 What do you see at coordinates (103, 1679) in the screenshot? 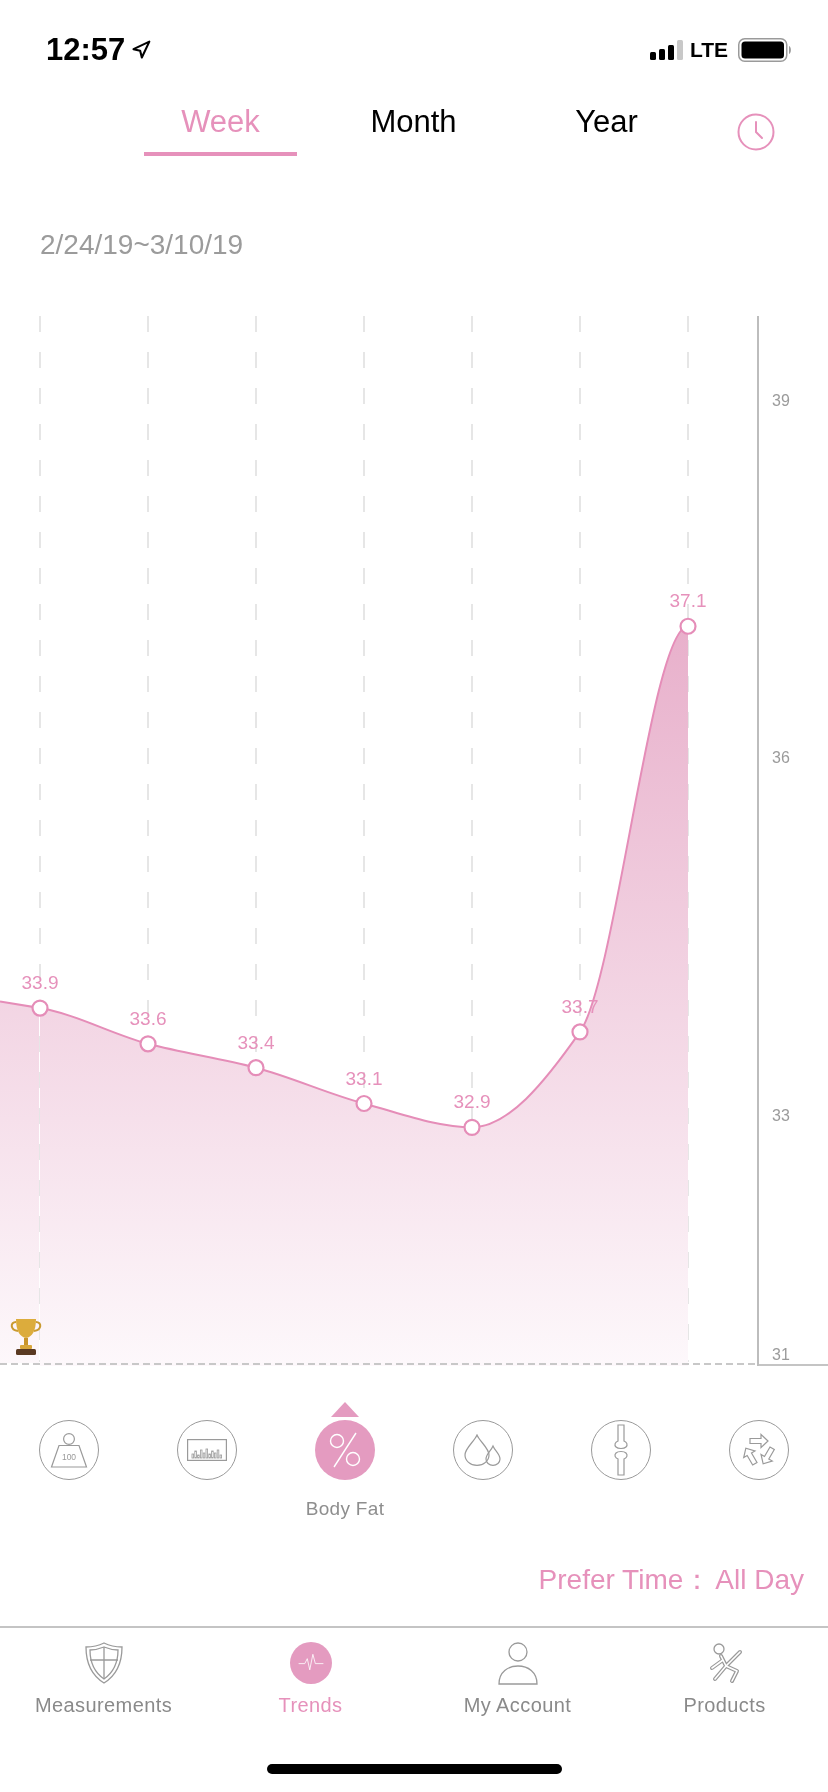
I see `bottom-tab: Measurements` at bounding box center [103, 1679].